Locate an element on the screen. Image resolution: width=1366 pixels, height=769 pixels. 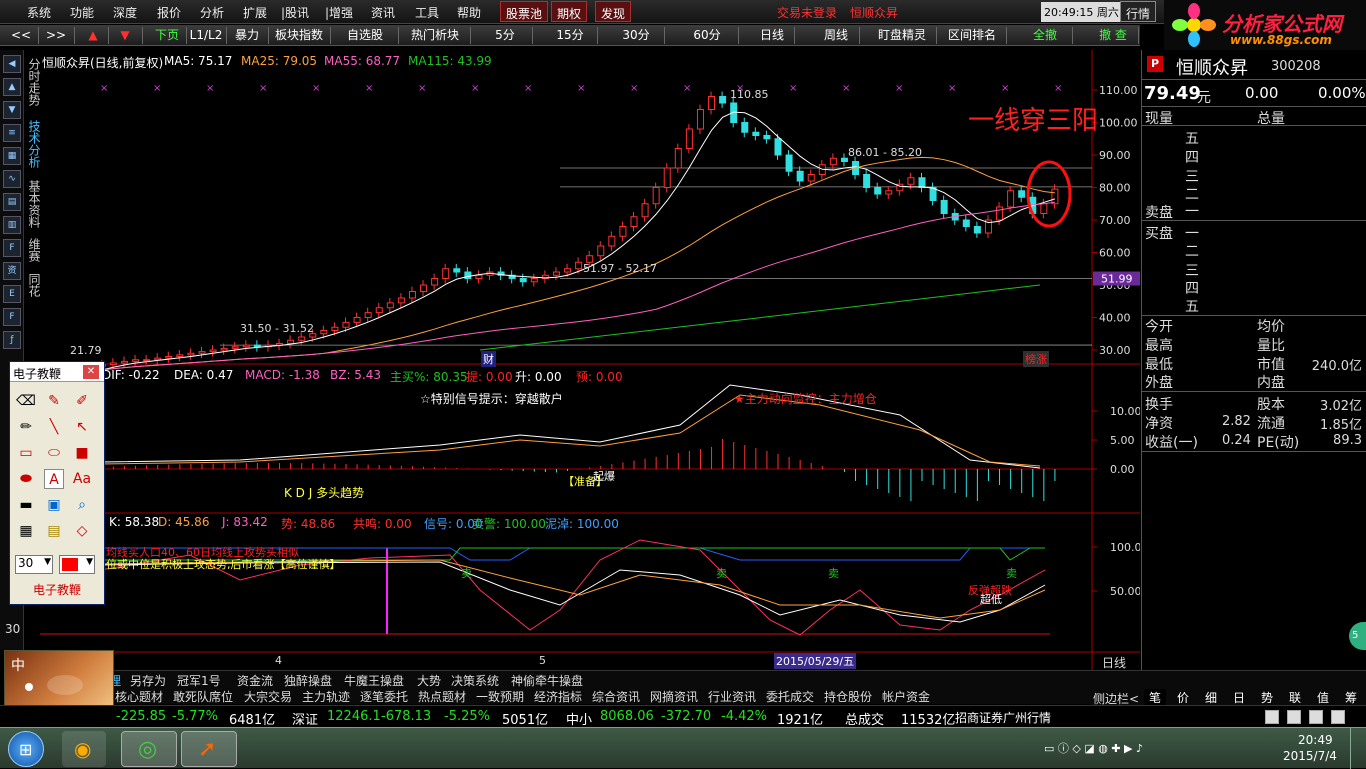
arrow-up-icon: ▲ is located at coordinates (12, 87).